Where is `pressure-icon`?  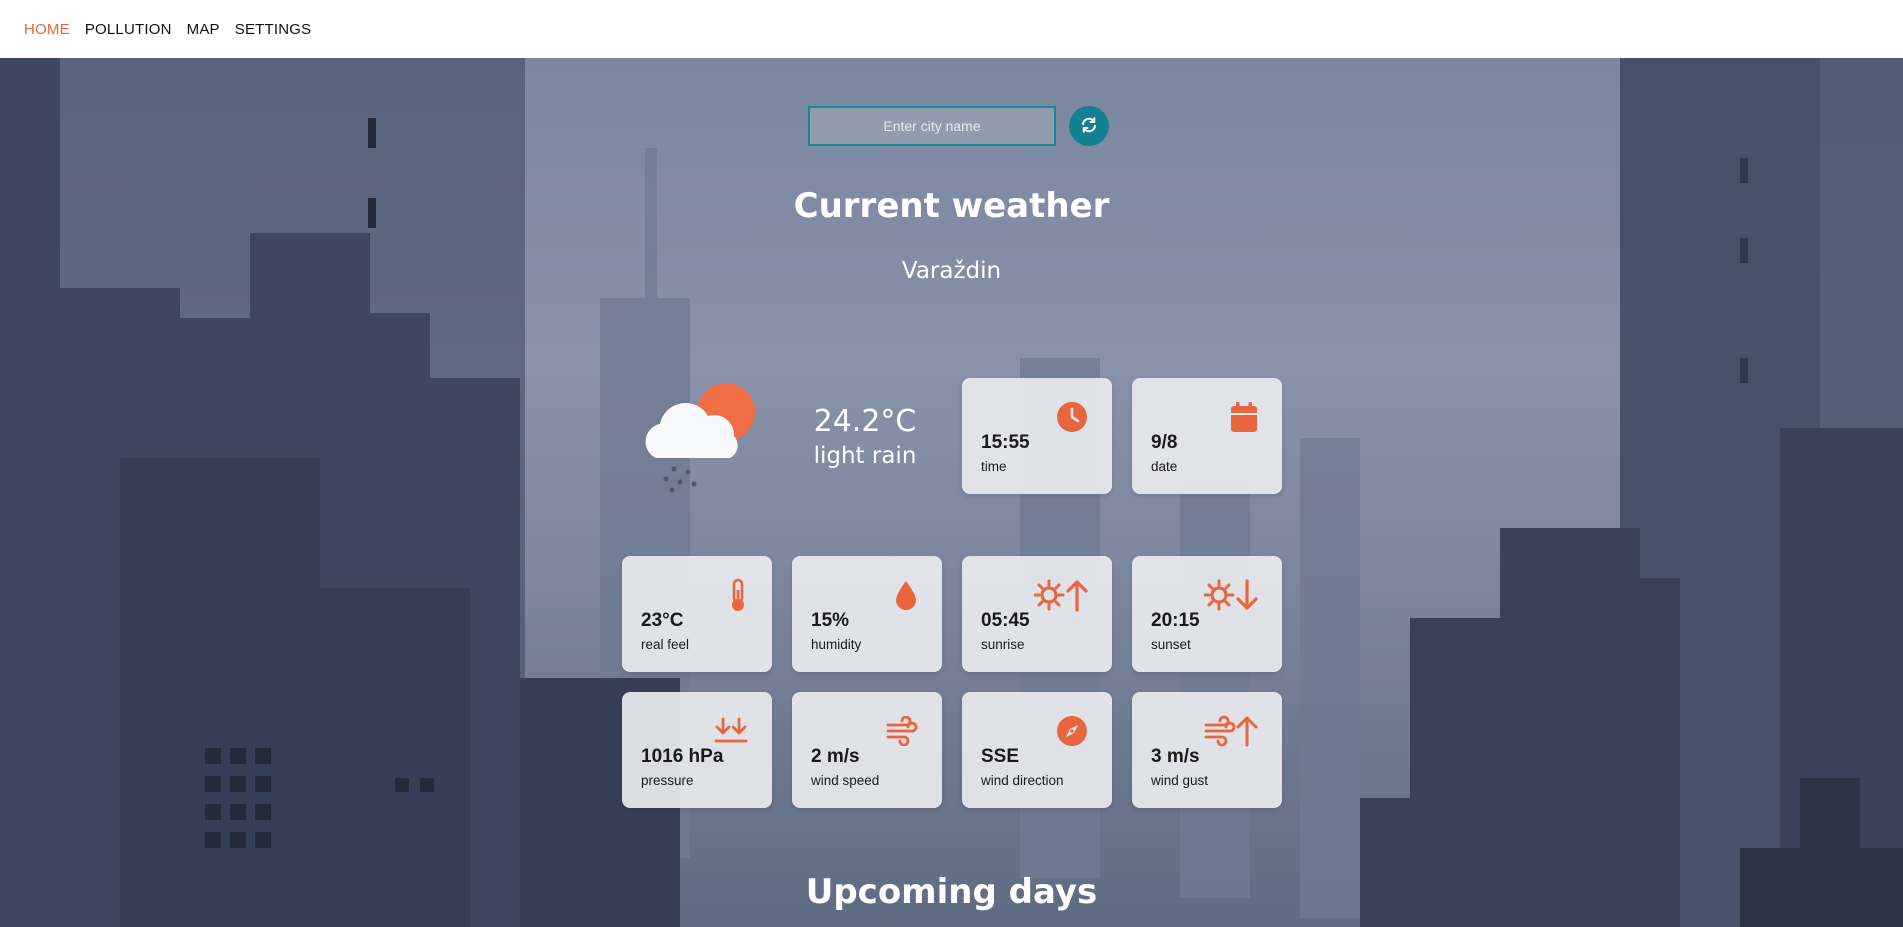
pressure-icon is located at coordinates (731, 731).